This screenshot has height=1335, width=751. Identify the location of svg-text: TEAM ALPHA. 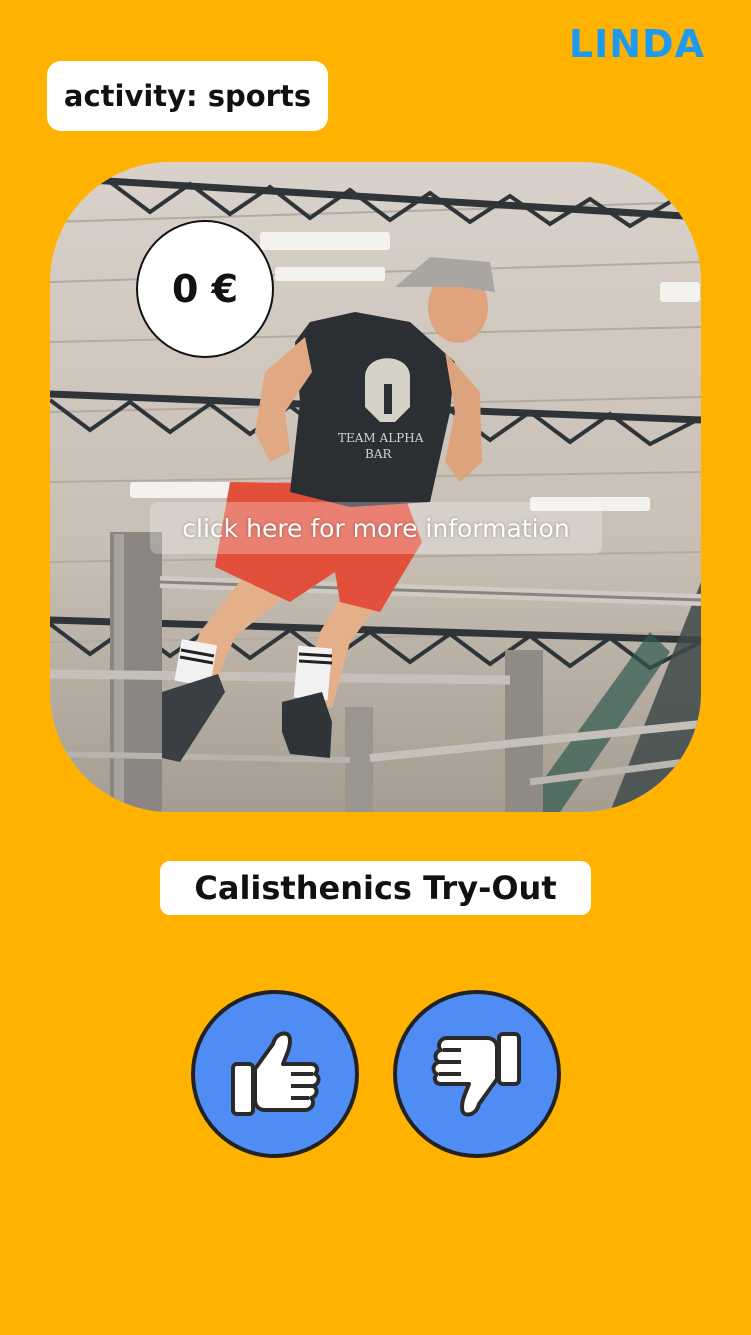
(381, 438).